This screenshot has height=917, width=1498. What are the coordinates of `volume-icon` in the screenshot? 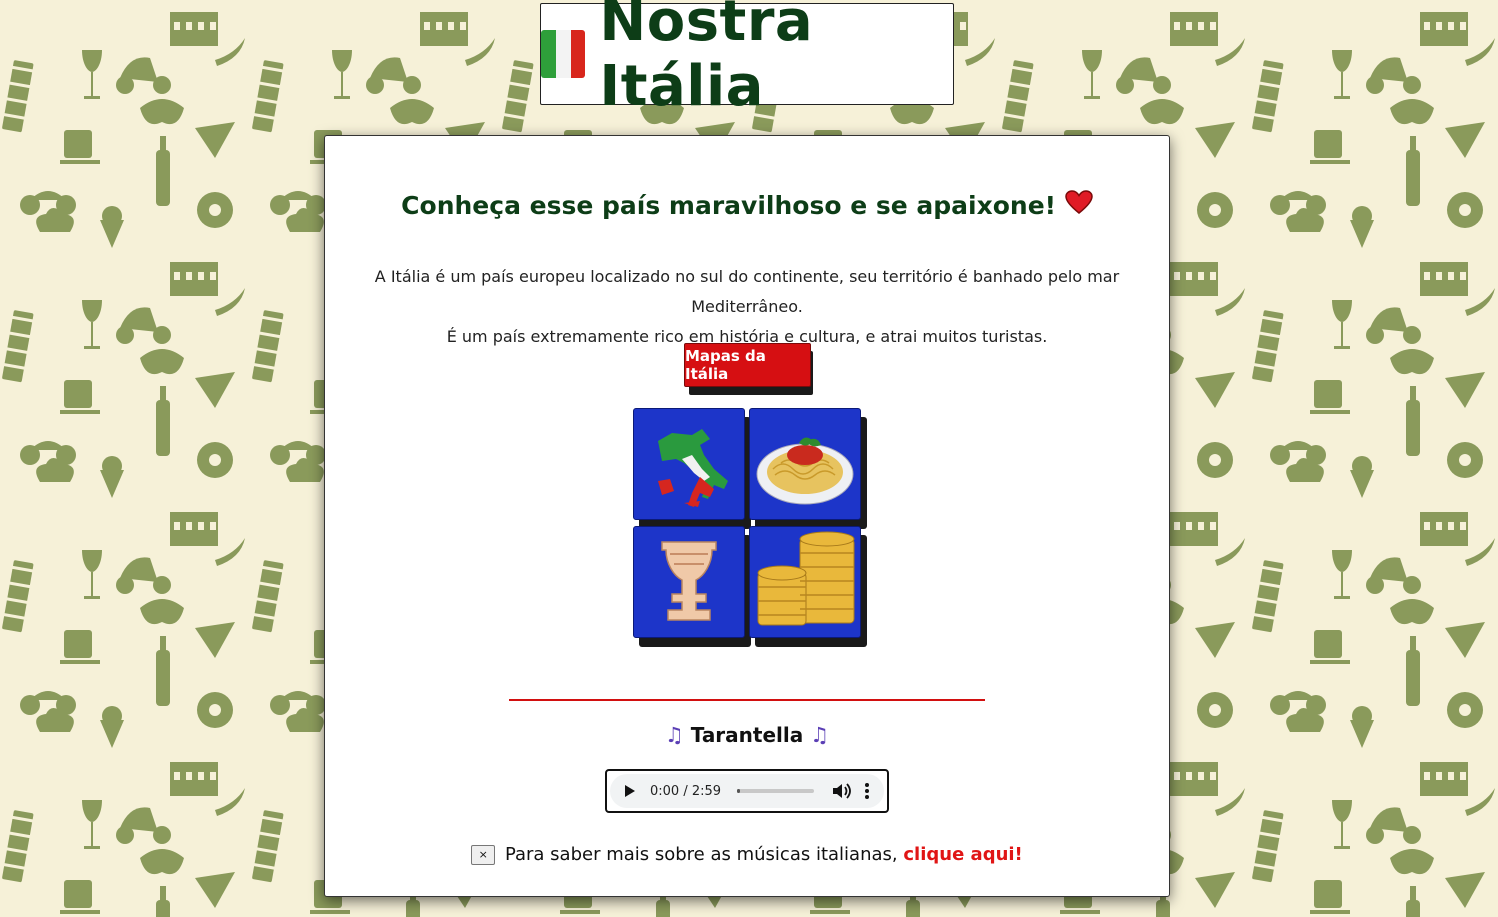 It's located at (842, 791).